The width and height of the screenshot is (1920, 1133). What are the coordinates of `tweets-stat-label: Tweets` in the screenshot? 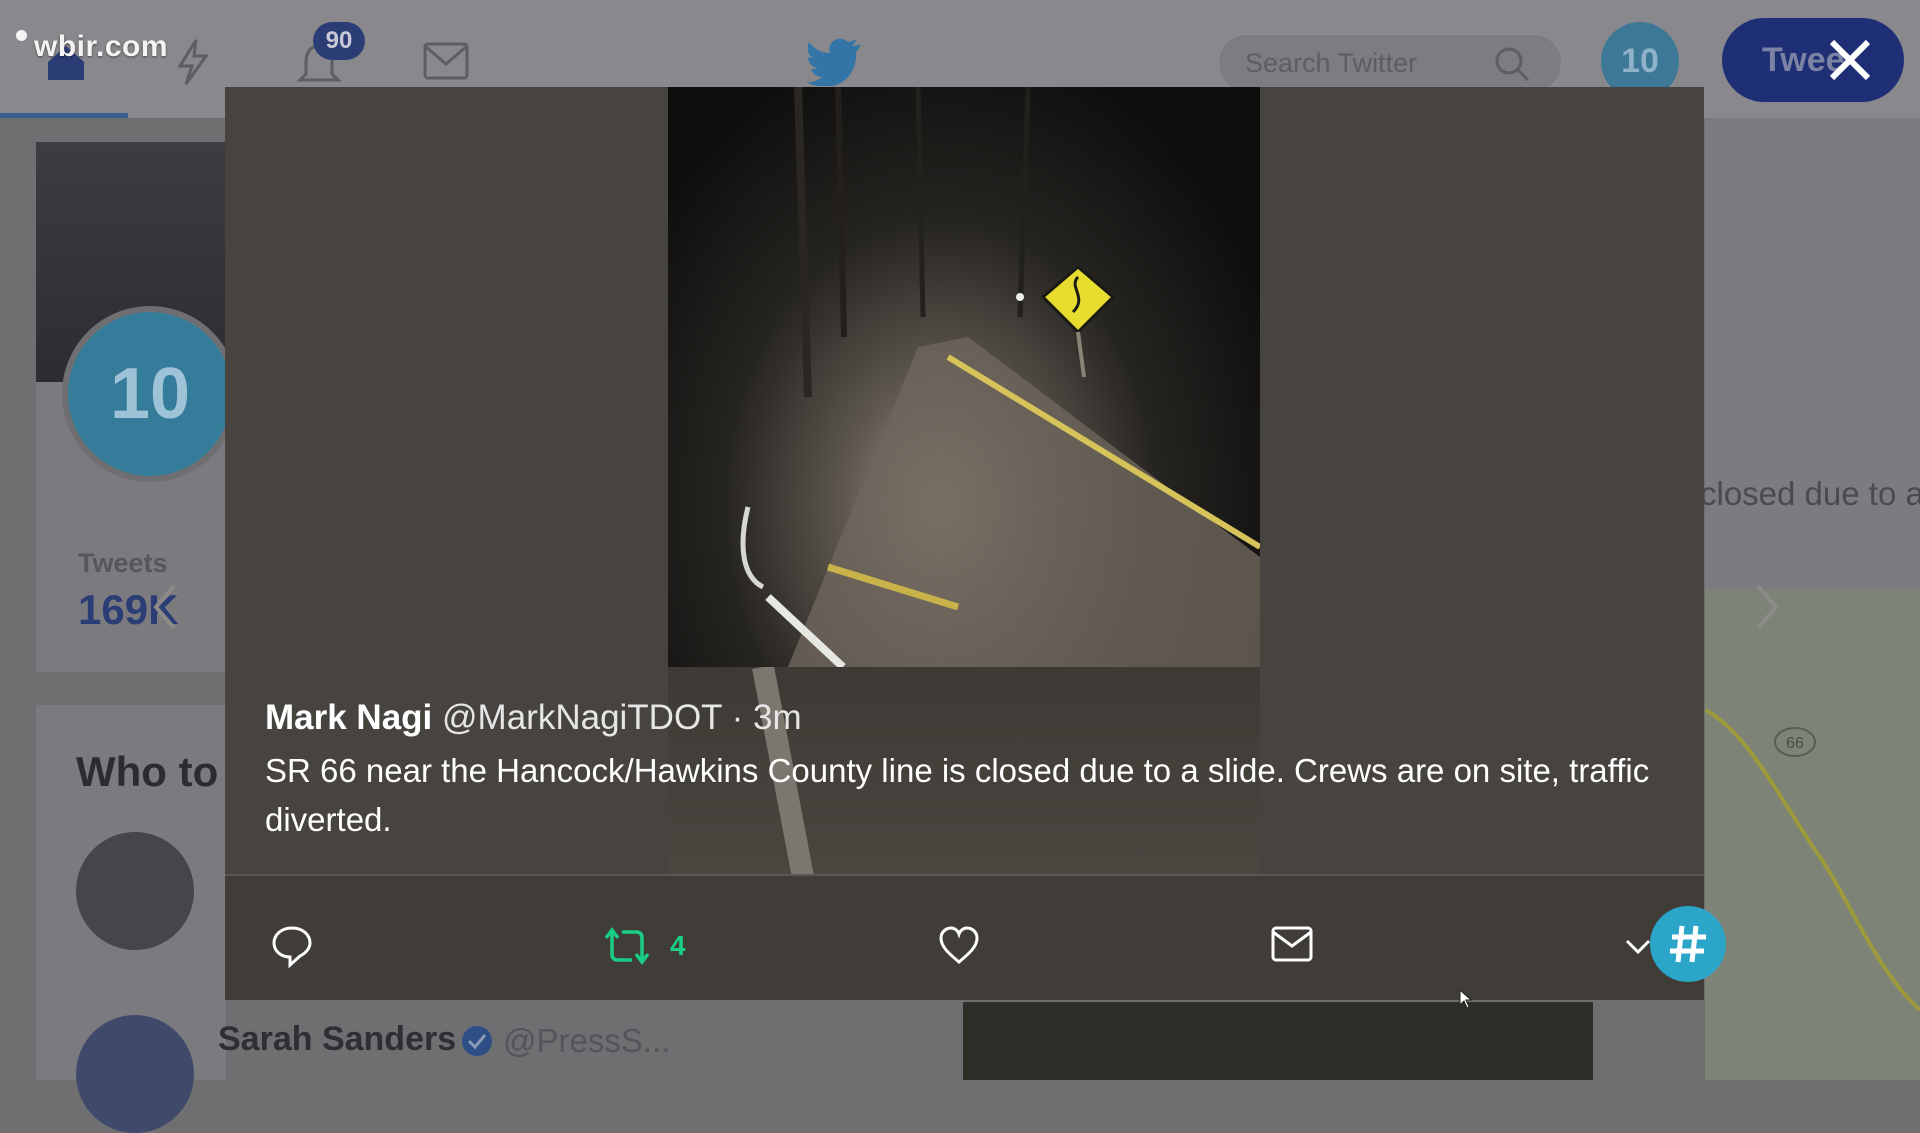 It's located at (123, 563).